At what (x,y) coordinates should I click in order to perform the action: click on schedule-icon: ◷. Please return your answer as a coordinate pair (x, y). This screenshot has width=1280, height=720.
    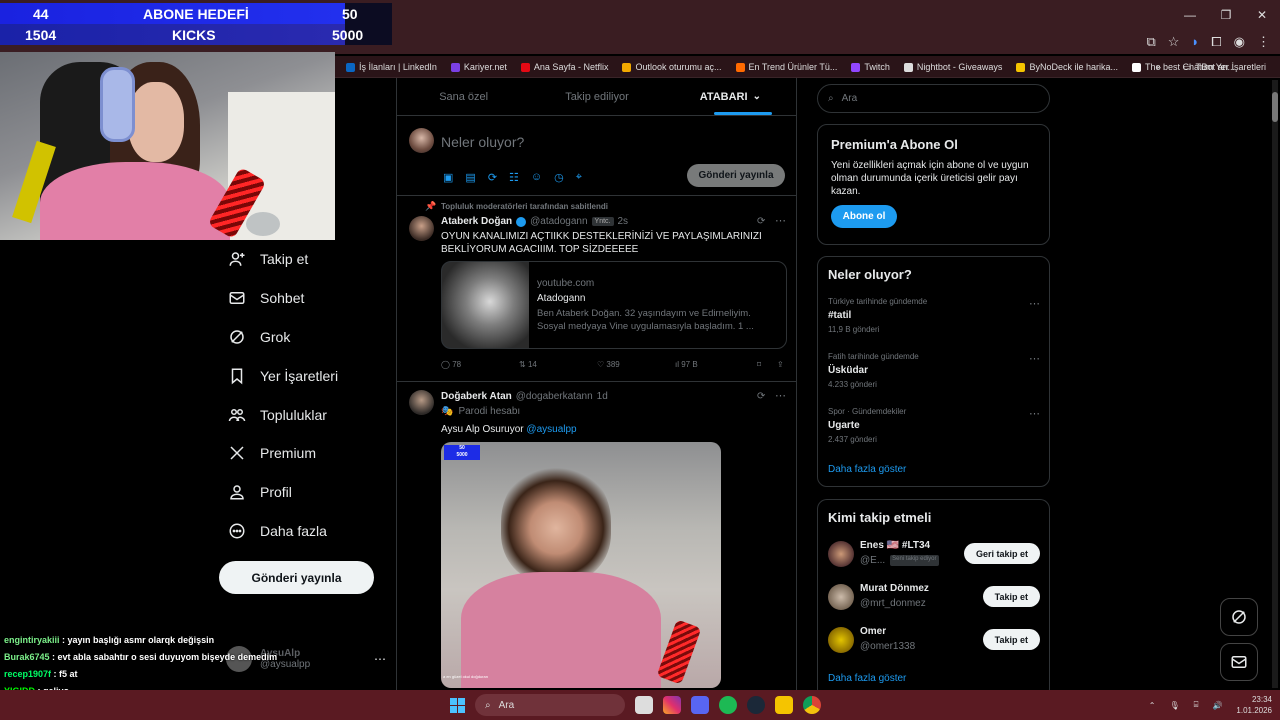
    Looking at the image, I should click on (559, 177).